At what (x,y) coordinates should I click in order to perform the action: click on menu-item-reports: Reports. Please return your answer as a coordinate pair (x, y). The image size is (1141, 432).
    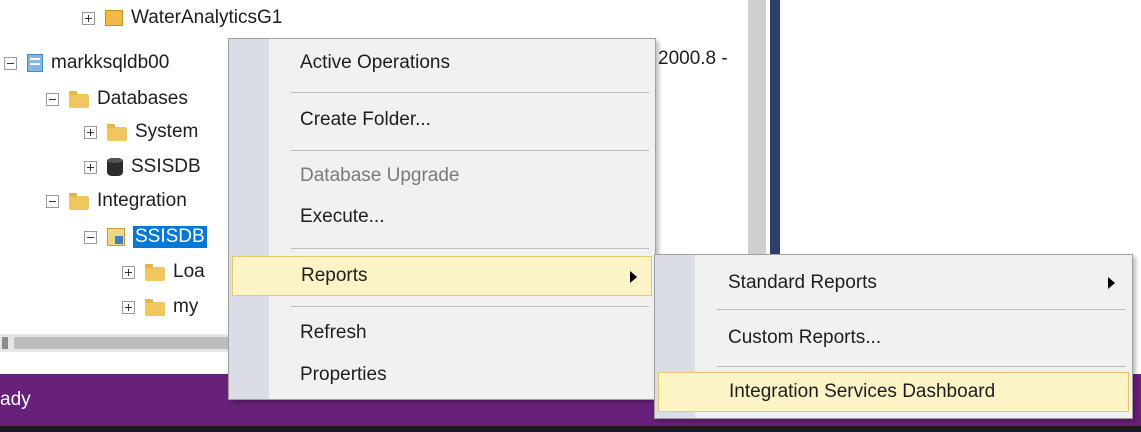
    Looking at the image, I should click on (442, 276).